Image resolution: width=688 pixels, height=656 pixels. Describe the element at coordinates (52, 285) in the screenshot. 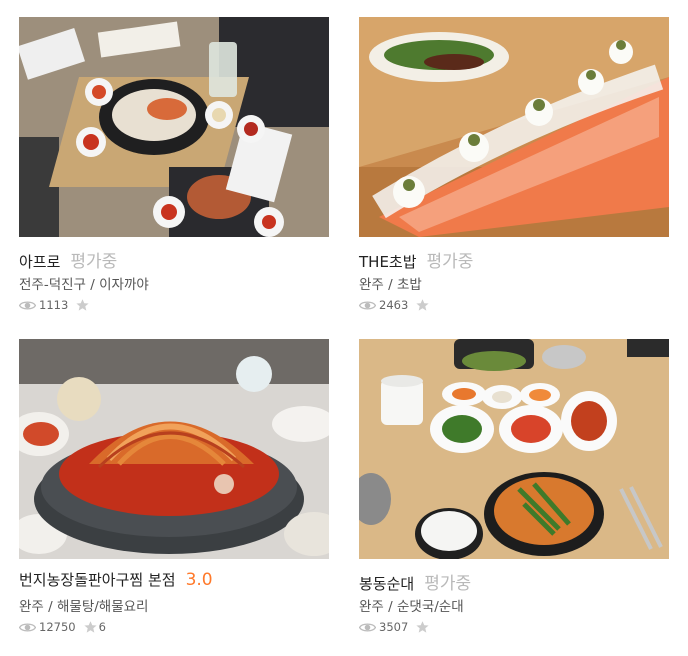

I see `location: 전주-덕진구` at that location.